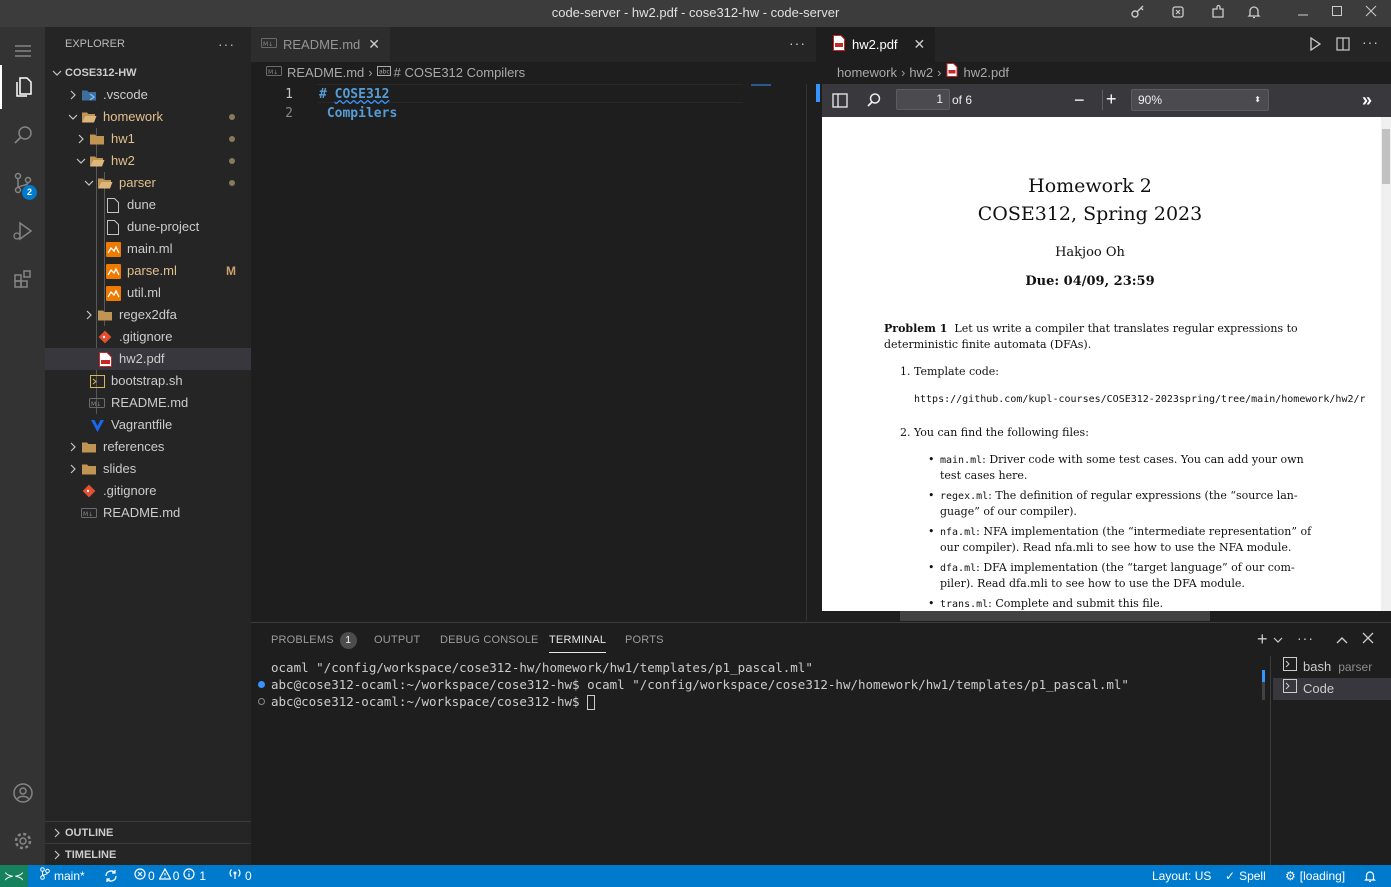 This screenshot has width=1391, height=887. What do you see at coordinates (1337, 13) in the screenshot?
I see `maximize-icon` at bounding box center [1337, 13].